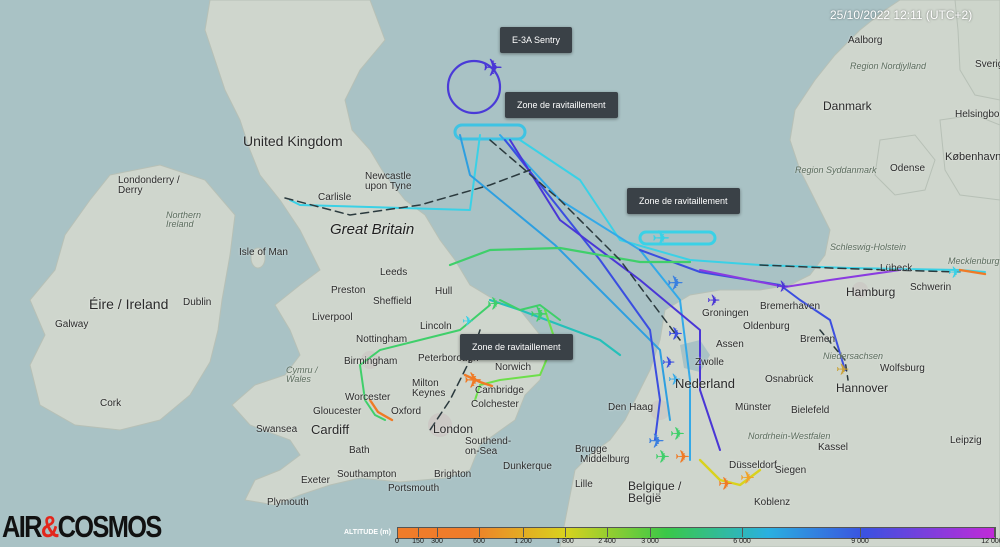 The height and width of the screenshot is (547, 1000). Describe the element at coordinates (766, 326) in the screenshot. I see `label-oldenburg: Oldenburg` at that location.